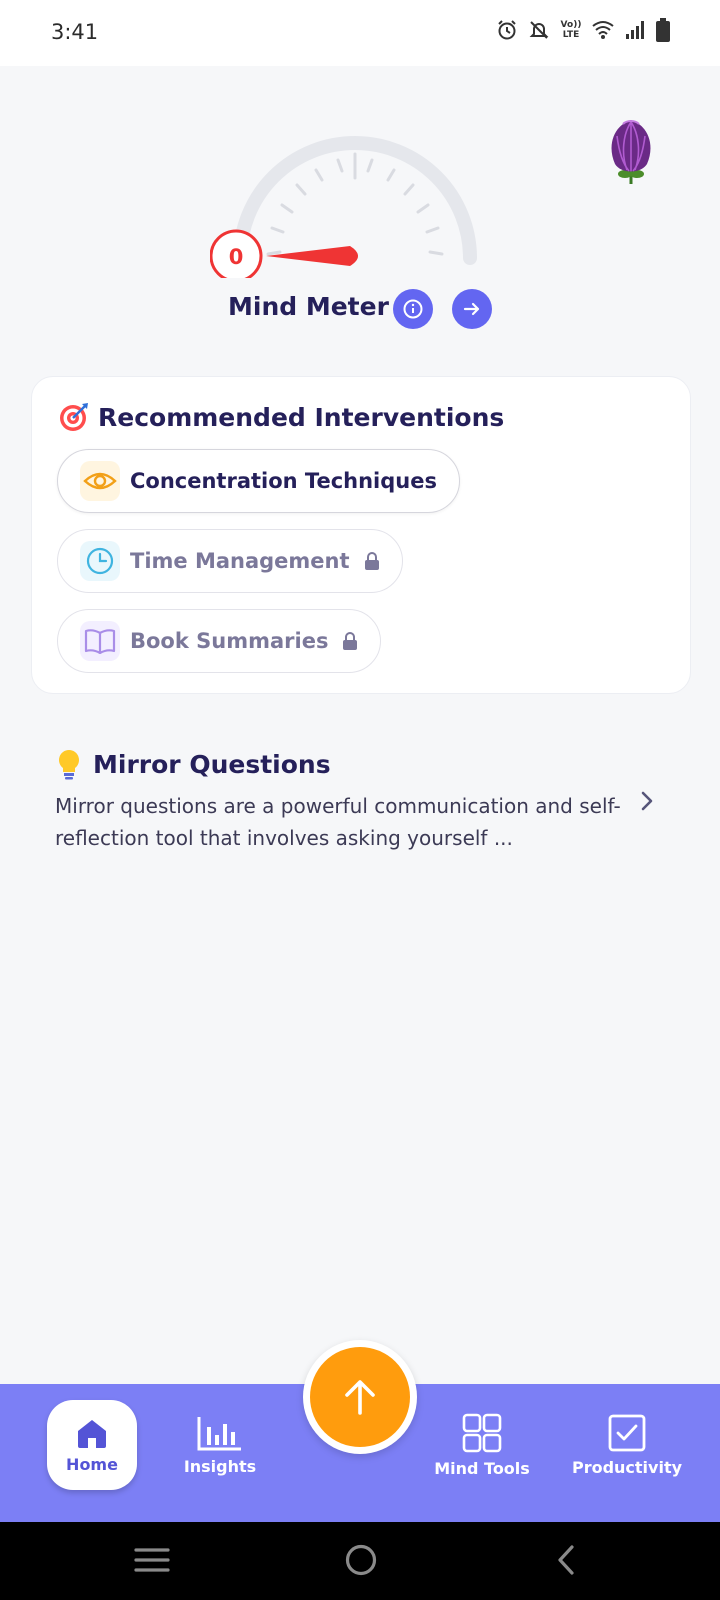 The width and height of the screenshot is (720, 1600). I want to click on interventions-header: Recommended Interventions, so click(281, 417).